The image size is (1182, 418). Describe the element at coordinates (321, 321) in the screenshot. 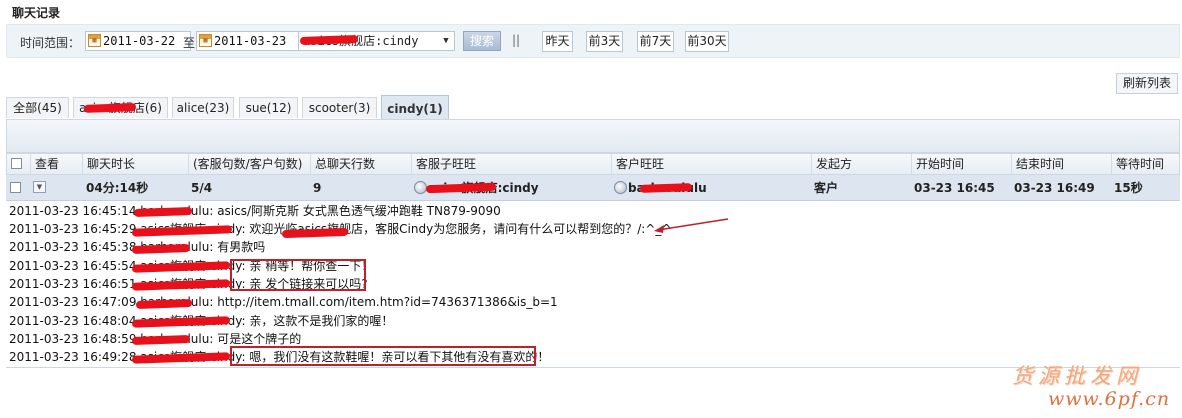

I see `chat-message: 亲，这款不是我们家的喔！` at that location.